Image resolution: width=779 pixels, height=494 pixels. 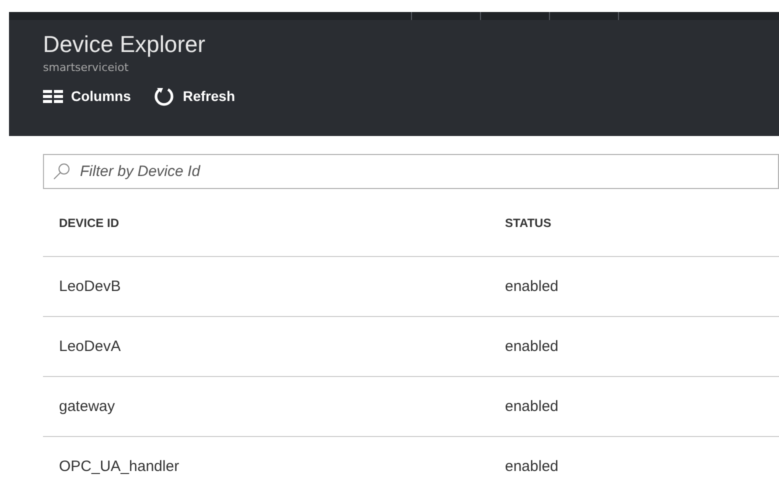 I want to click on blade-subtitle: smartserviceiot, so click(x=86, y=68).